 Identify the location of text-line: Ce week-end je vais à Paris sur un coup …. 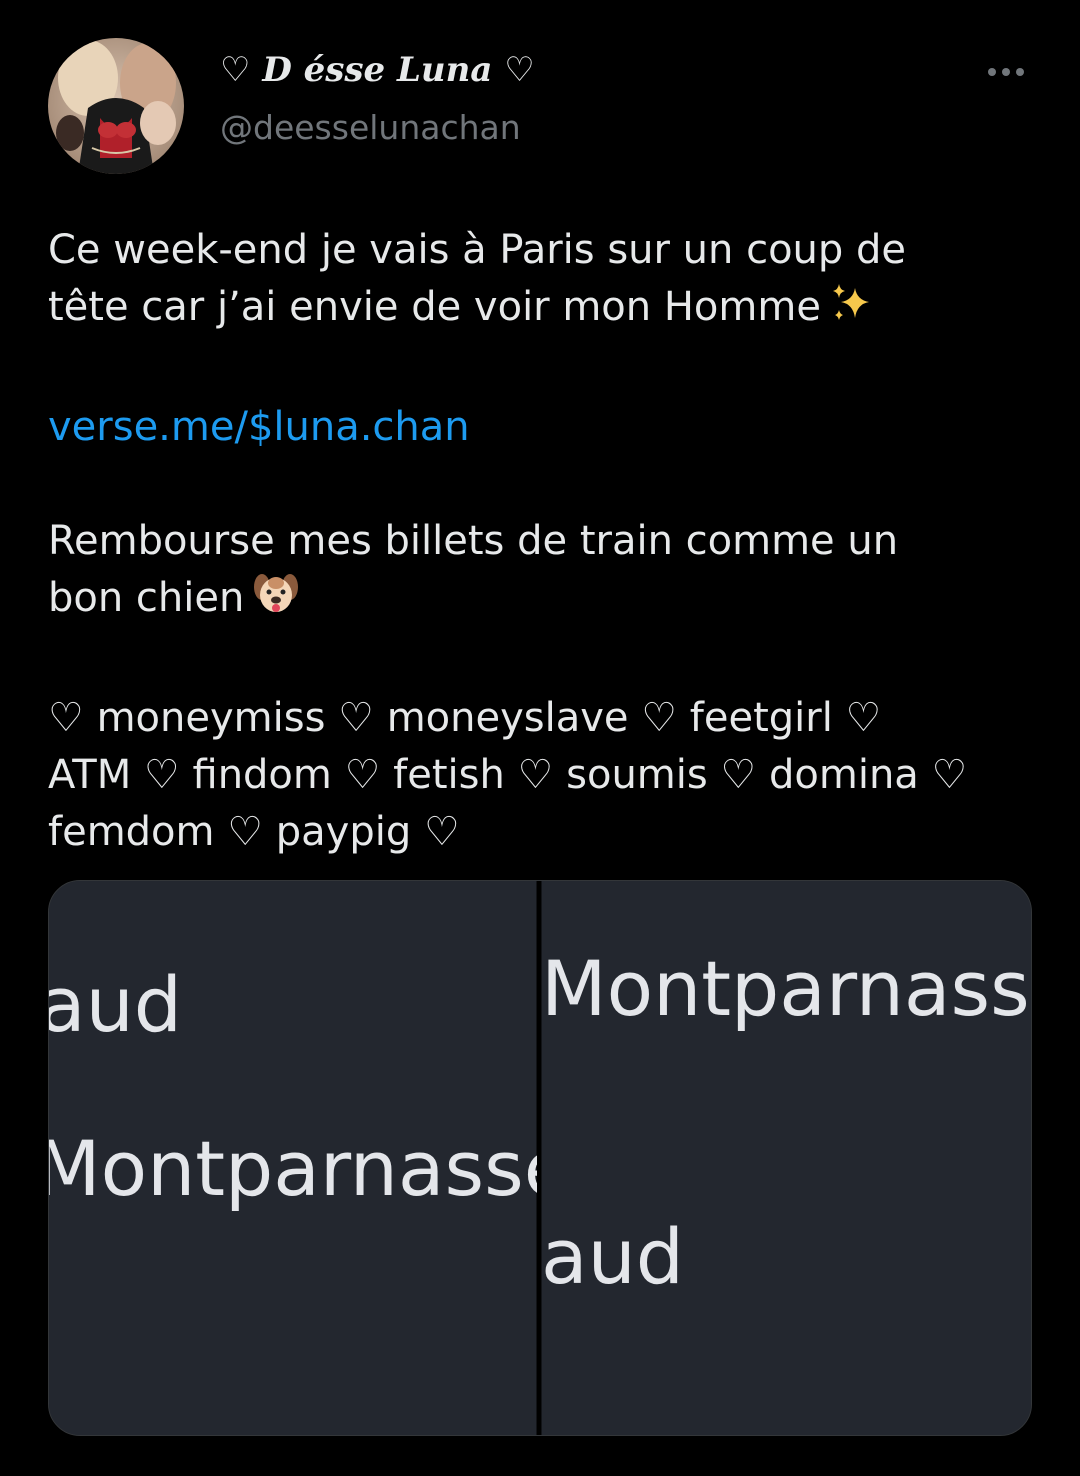
(477, 250).